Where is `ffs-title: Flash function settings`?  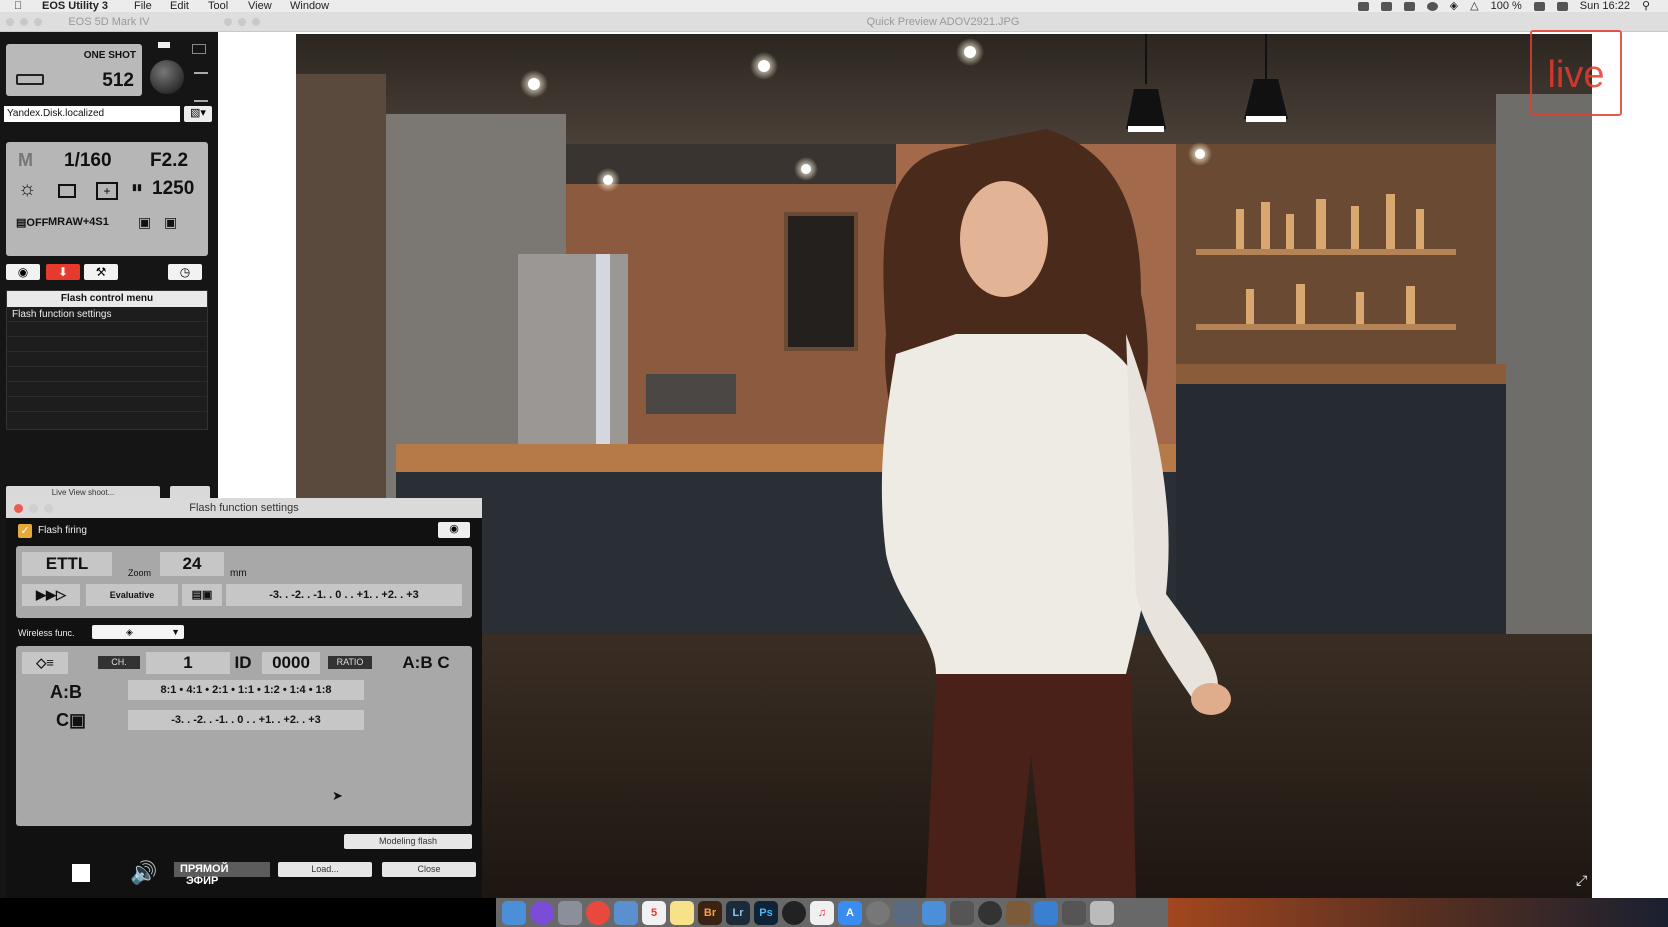 ffs-title: Flash function settings is located at coordinates (244, 508).